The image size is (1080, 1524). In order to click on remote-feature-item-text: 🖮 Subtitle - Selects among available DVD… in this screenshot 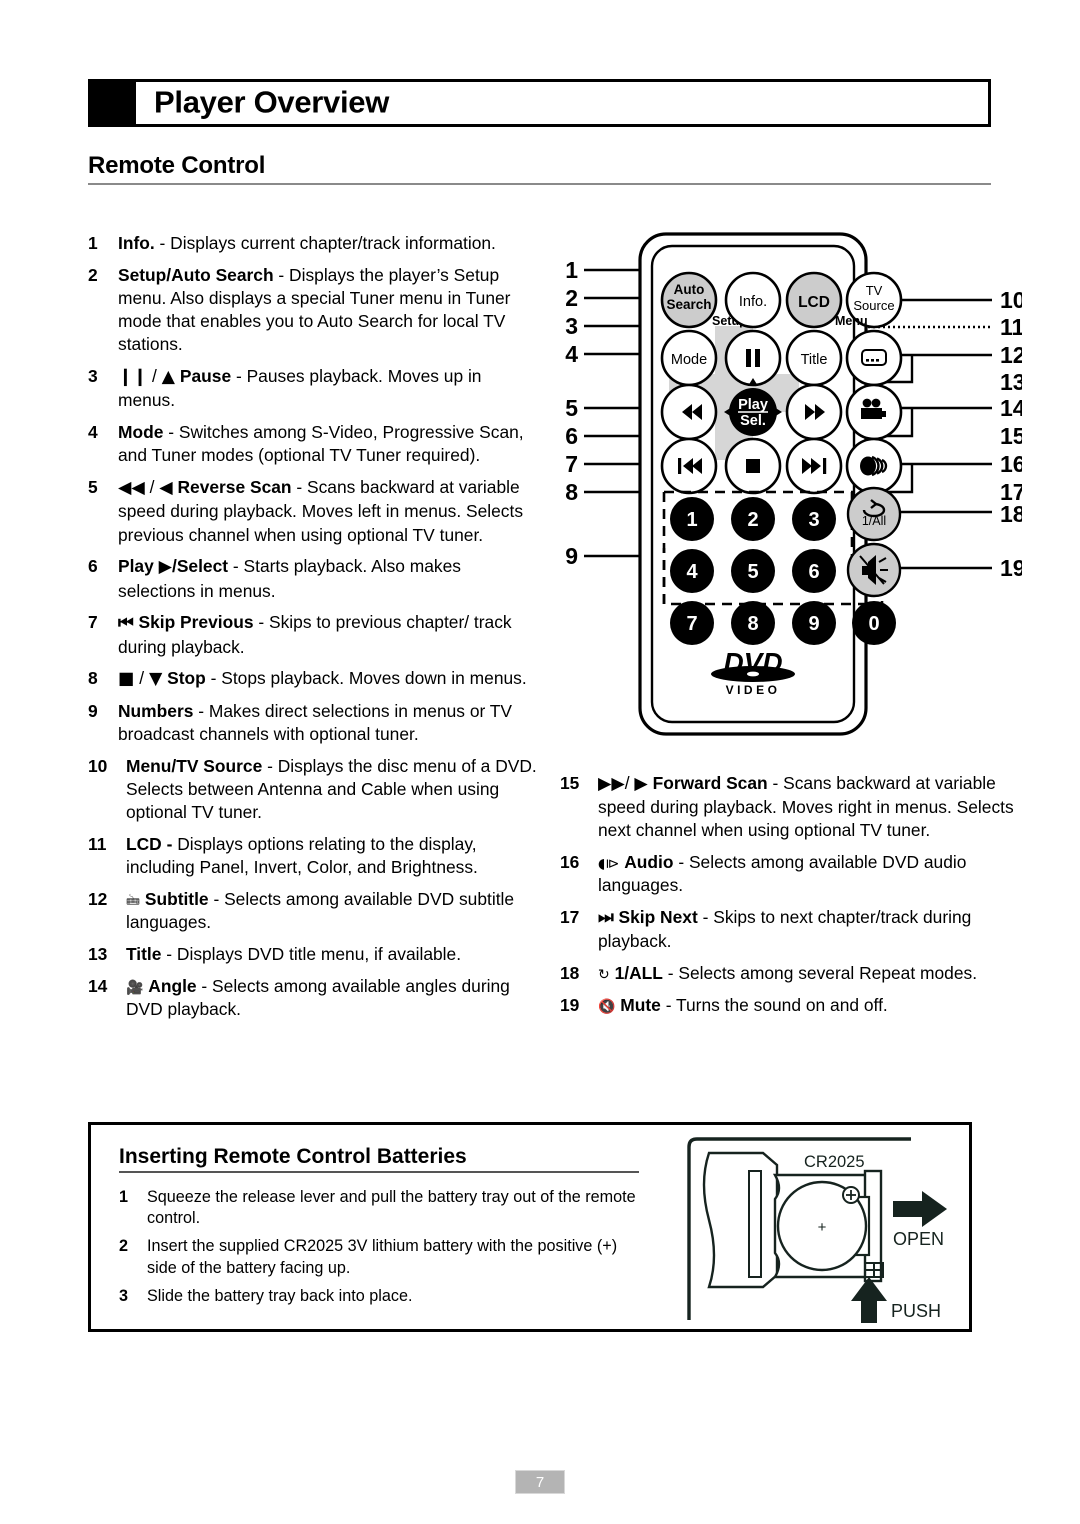, I will do `click(320, 911)`.